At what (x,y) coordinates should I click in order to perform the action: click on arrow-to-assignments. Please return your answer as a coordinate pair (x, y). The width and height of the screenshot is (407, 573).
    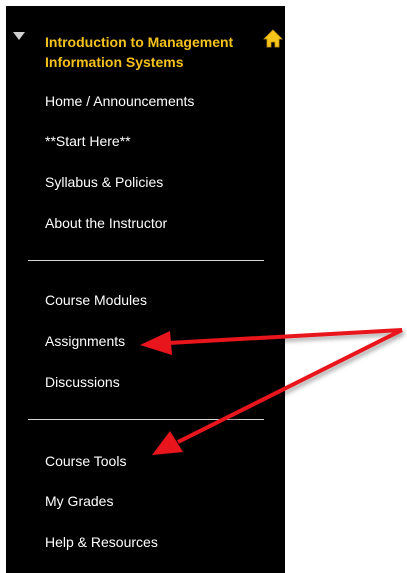
    Looking at the image, I should click on (285, 336).